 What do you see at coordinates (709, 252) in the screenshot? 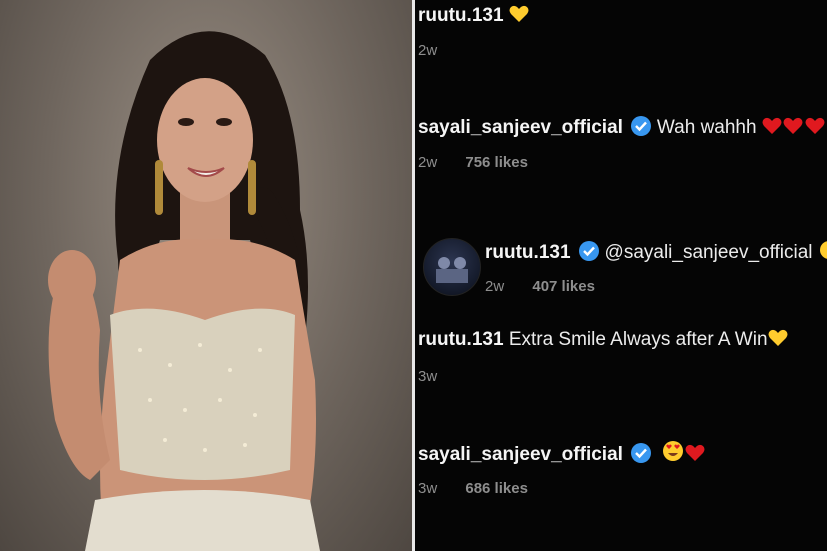
I see `comment-text: @sayali_sanjeev_official` at bounding box center [709, 252].